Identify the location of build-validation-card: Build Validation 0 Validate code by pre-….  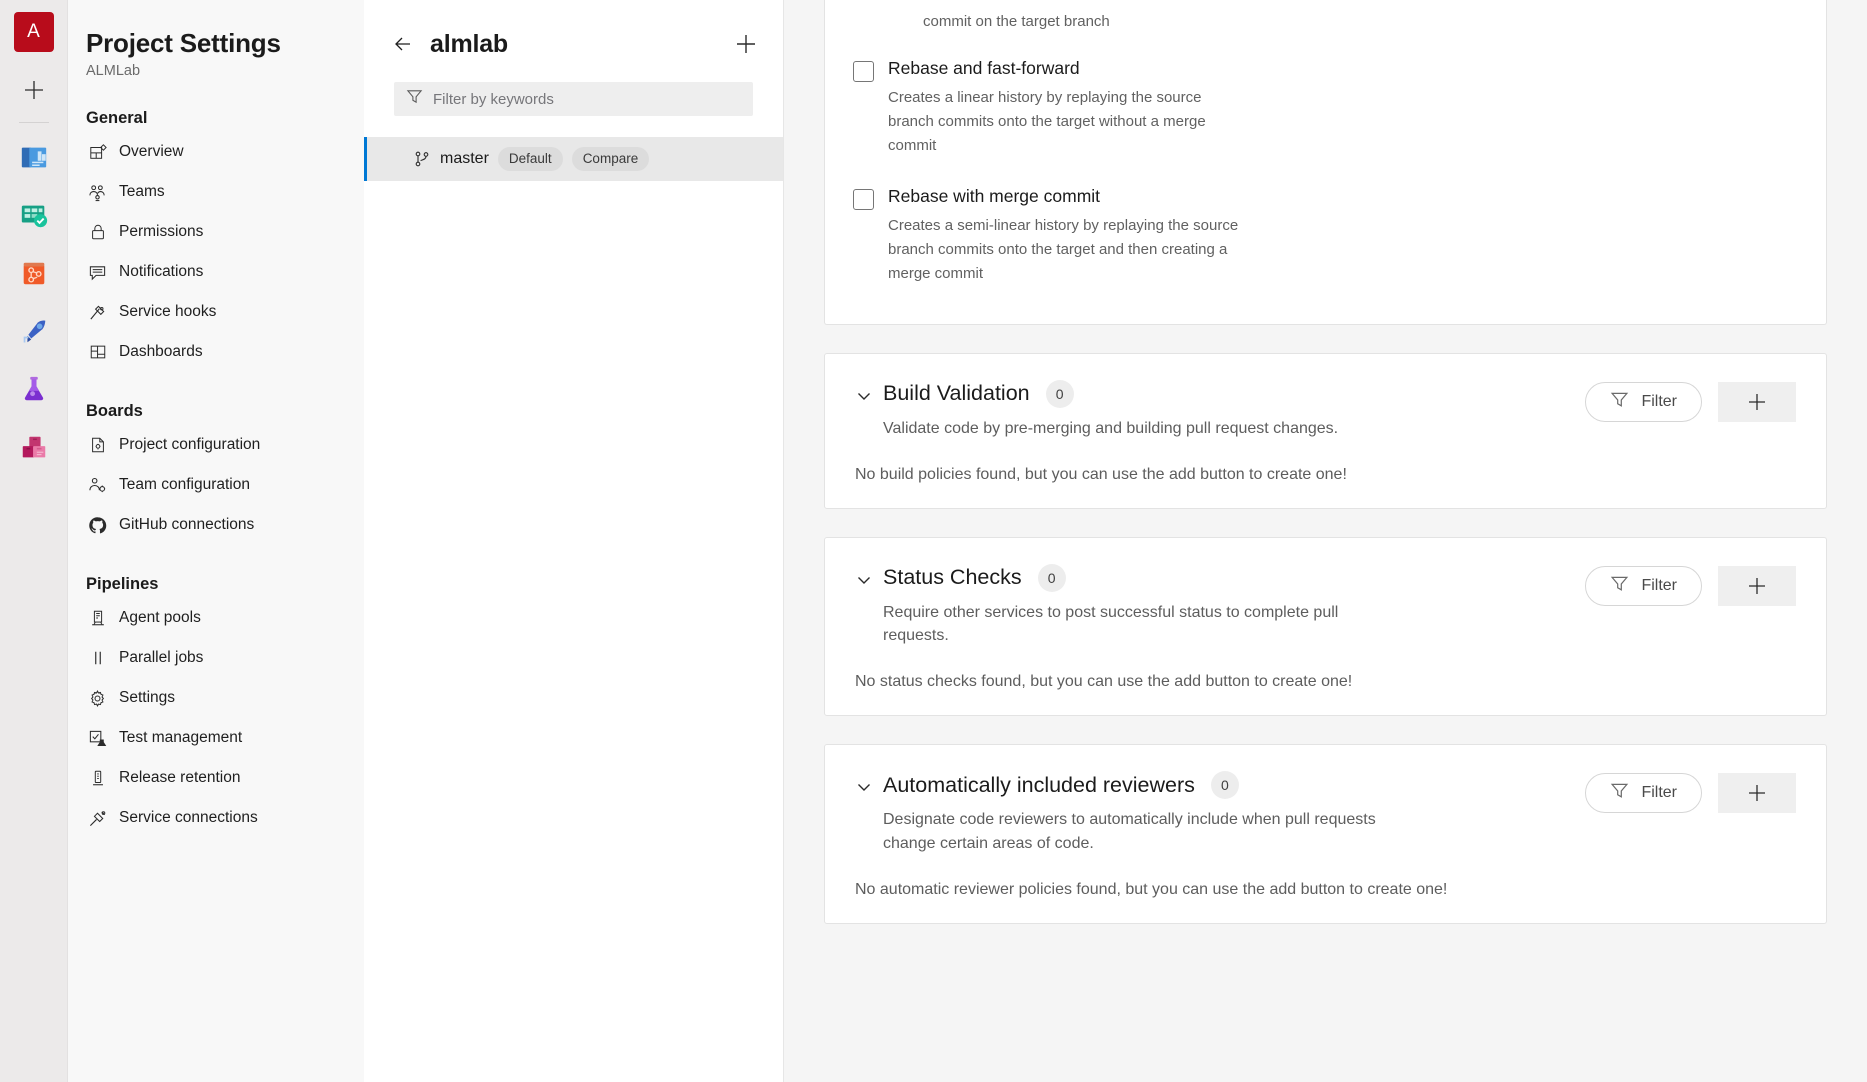
(1325, 430).